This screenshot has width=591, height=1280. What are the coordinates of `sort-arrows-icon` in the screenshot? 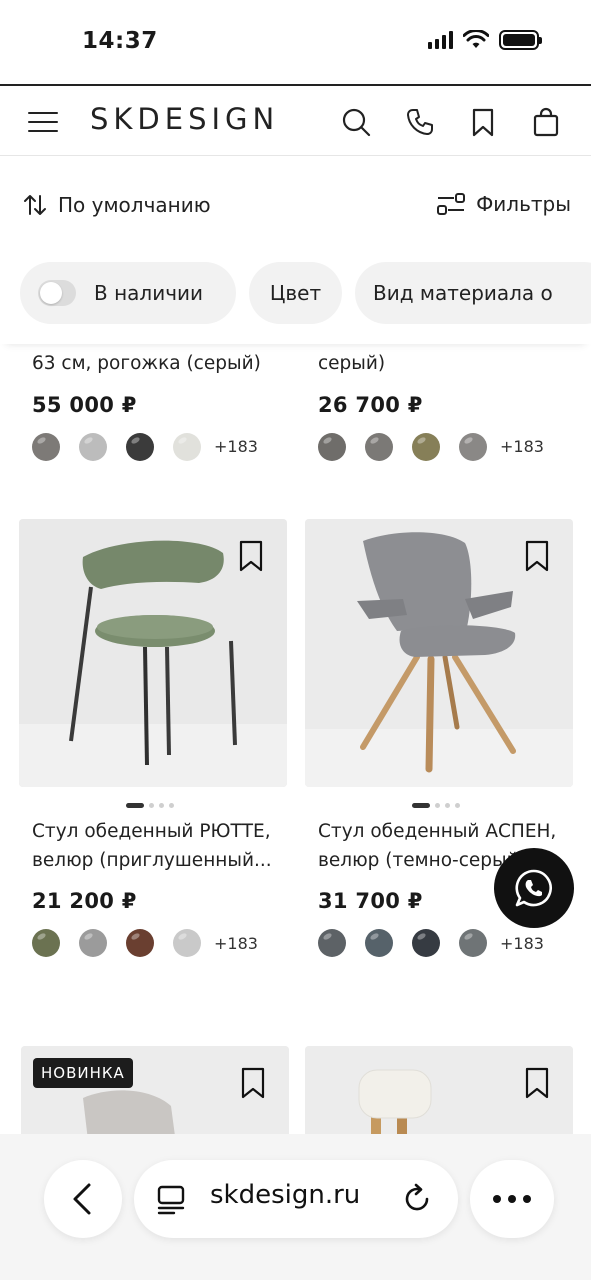 It's located at (35, 205).